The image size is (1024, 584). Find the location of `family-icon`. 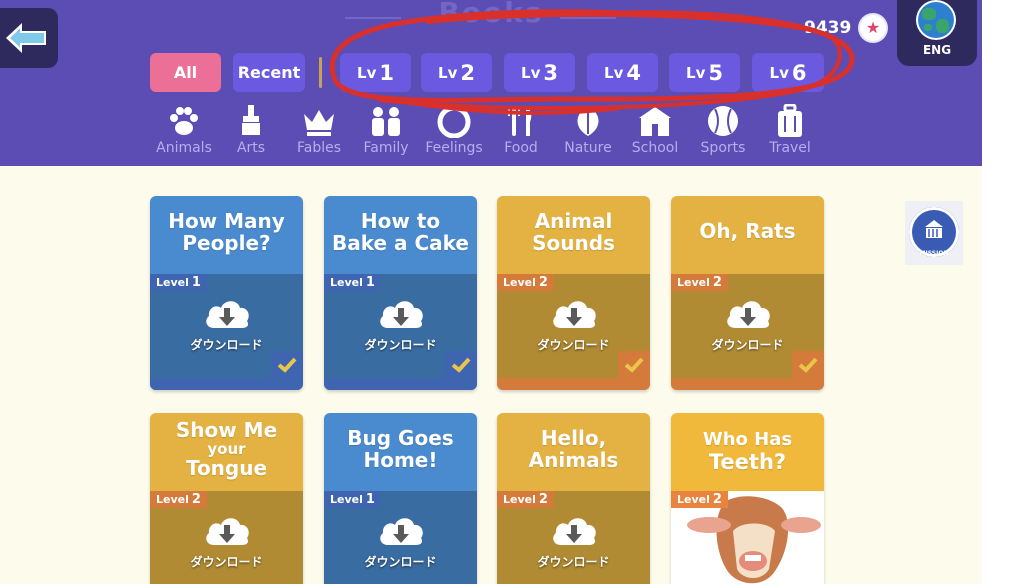

family-icon is located at coordinates (386, 121).